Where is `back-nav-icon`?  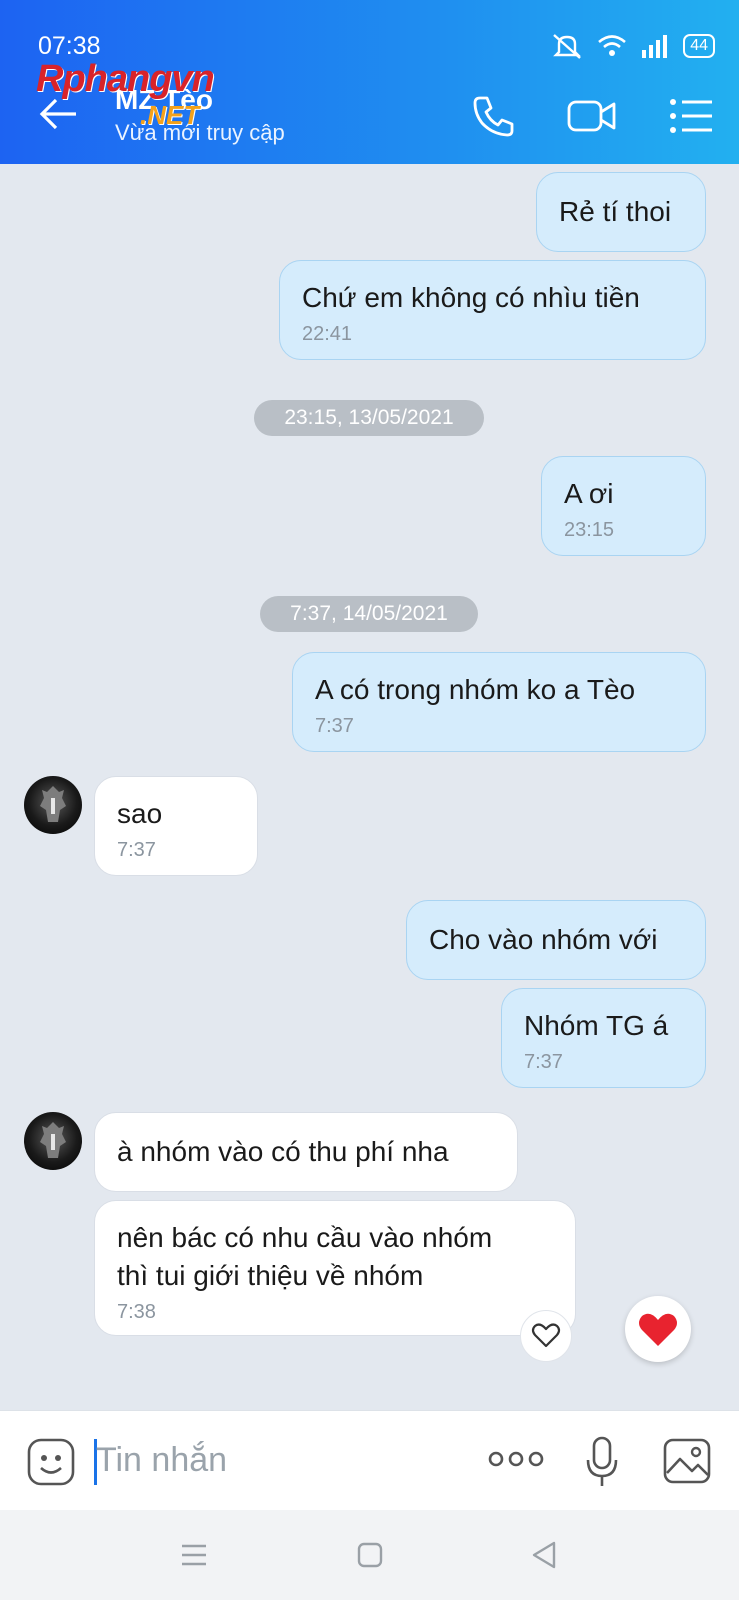
back-nav-icon is located at coordinates (544, 1555).